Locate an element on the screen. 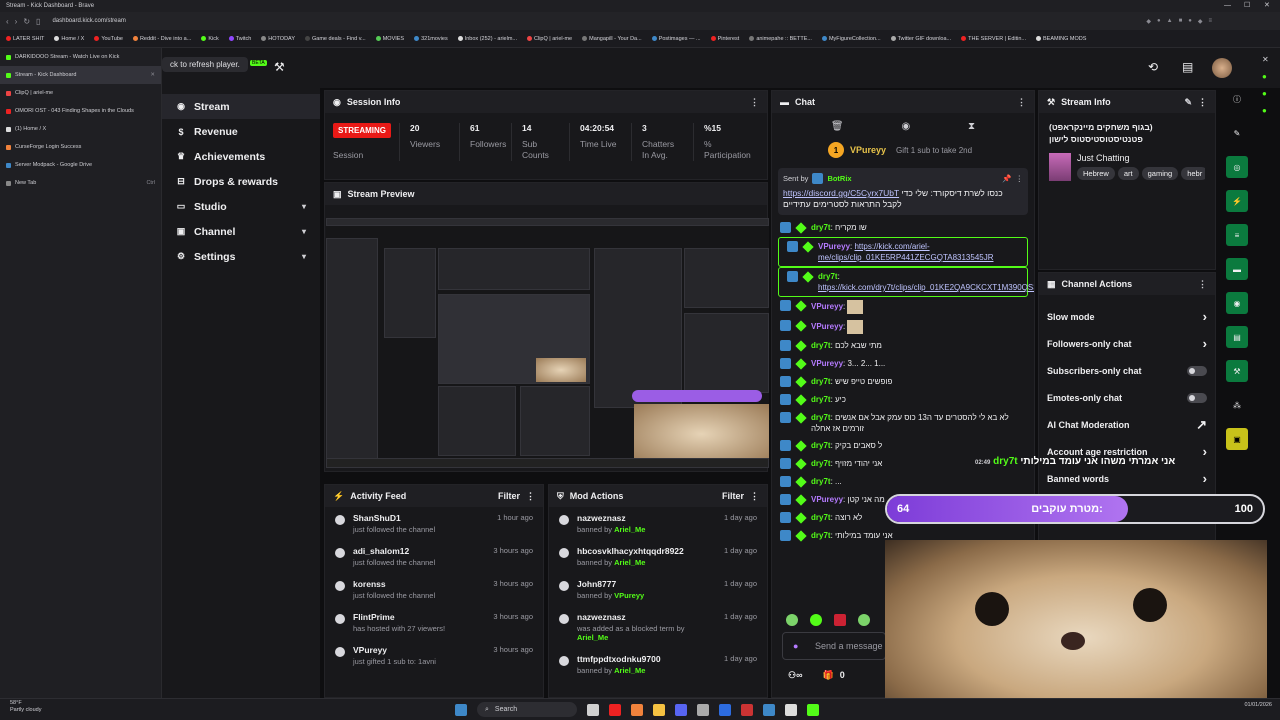 This screenshot has width=1280, height=720. discord-icon is located at coordinates (681, 709).